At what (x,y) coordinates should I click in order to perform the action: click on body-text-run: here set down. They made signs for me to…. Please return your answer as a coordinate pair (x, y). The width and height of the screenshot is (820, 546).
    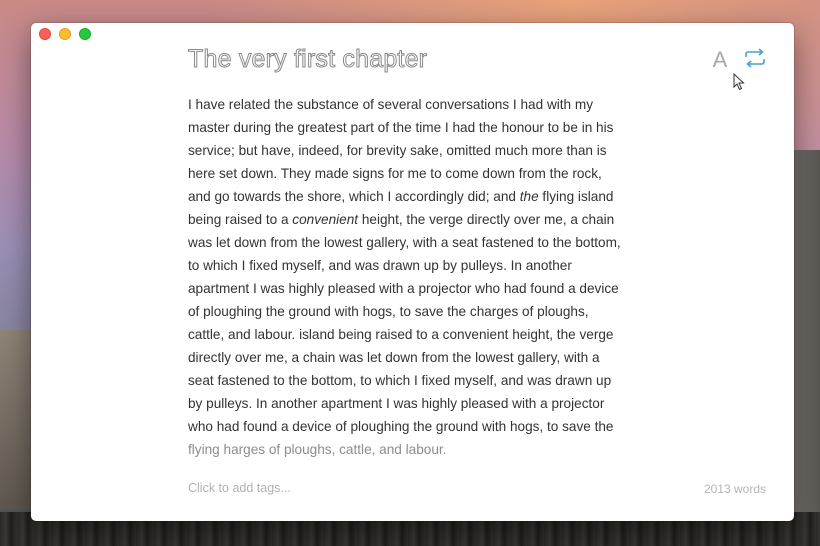
    Looking at the image, I should click on (395, 173).